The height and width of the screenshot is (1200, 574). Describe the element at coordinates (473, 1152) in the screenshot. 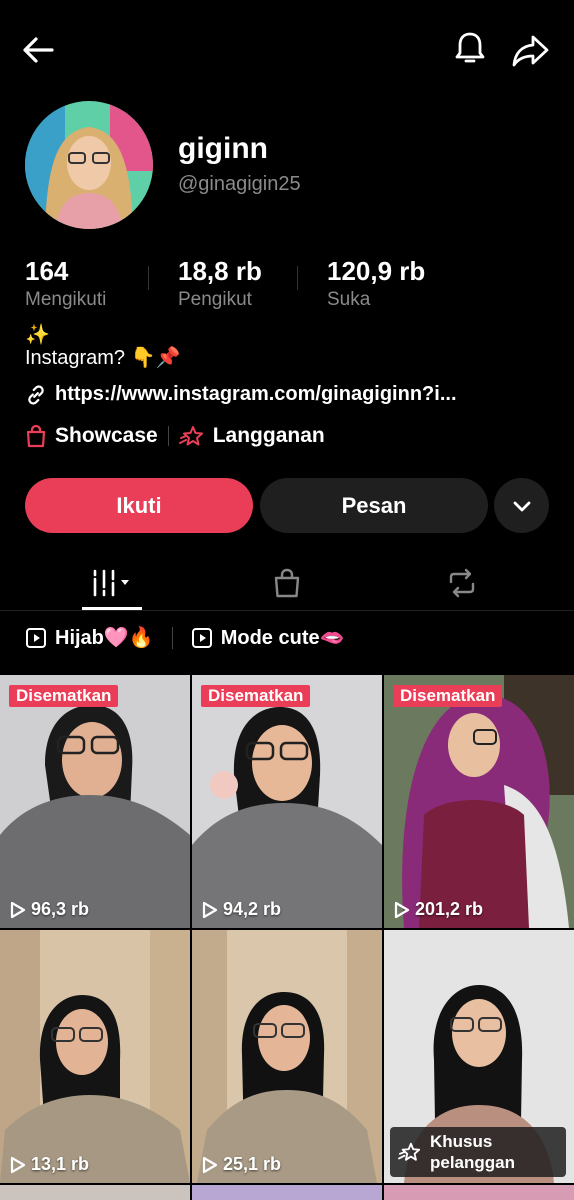

I see `subscriber-only-label: Khusus pelanggan` at that location.